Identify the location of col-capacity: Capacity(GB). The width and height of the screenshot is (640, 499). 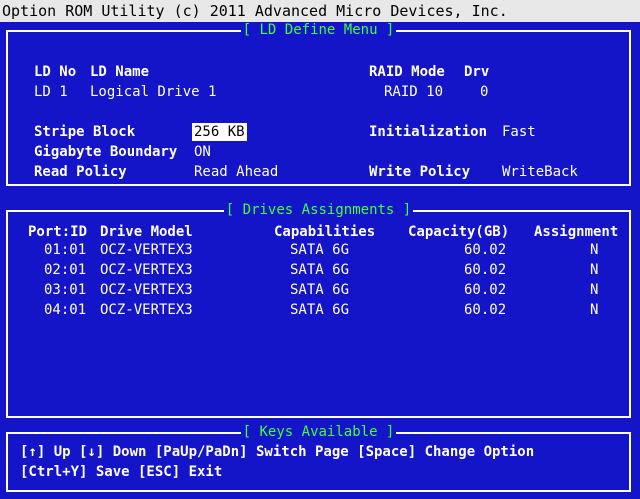
(459, 232).